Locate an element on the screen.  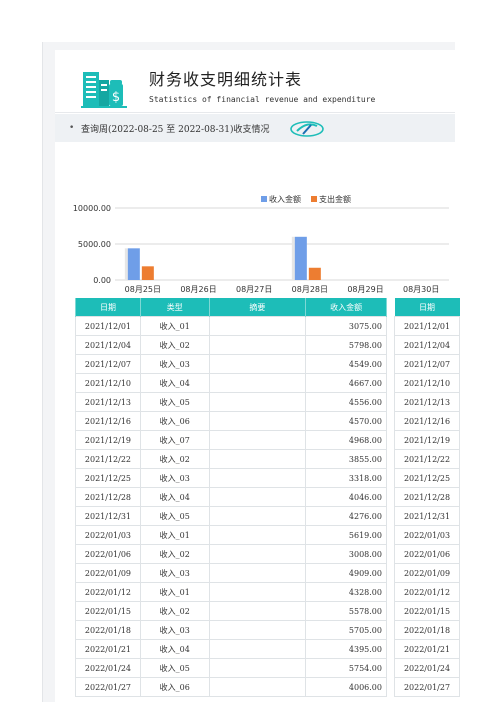
cell-amount: 4667.00 is located at coordinates (346, 383).